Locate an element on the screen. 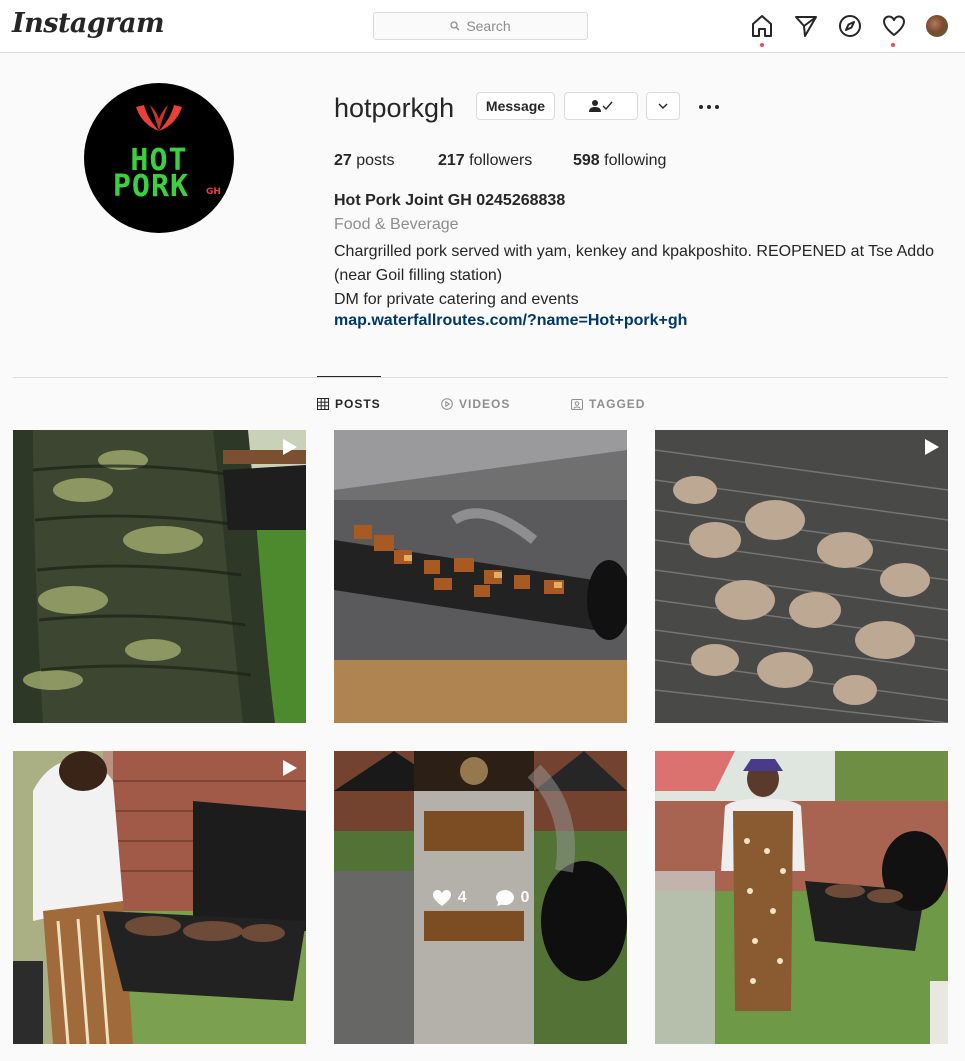  active-tab-indicator is located at coordinates (349, 376).